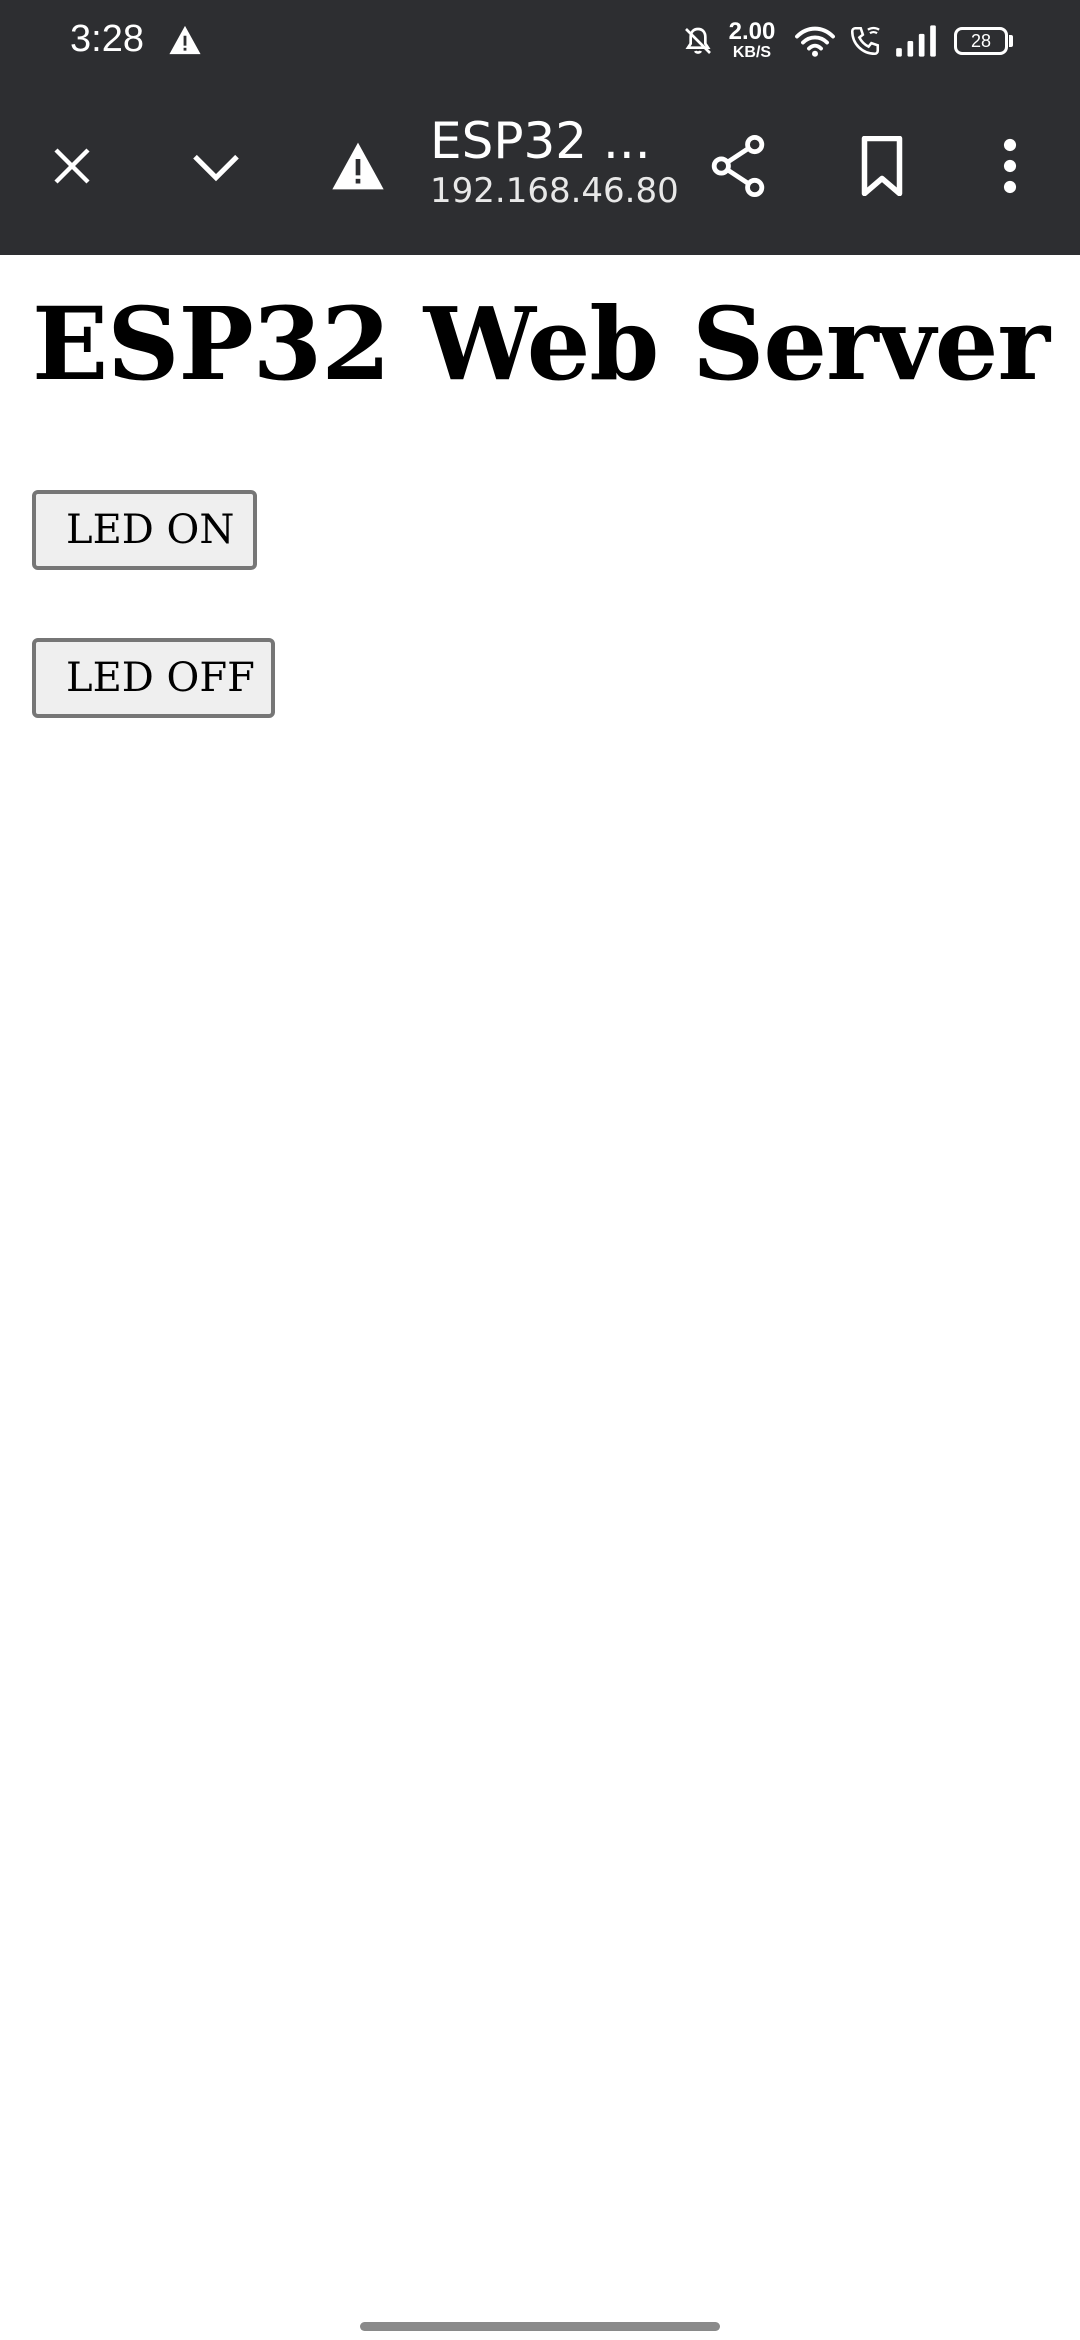 The height and width of the screenshot is (2340, 1080). I want to click on network-speed-value: 2.00, so click(752, 31).